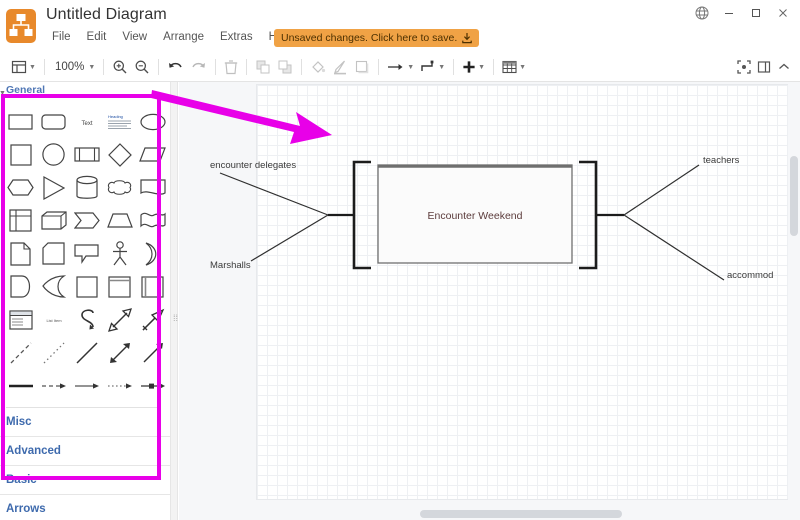  Describe the element at coordinates (89, 90) in the screenshot. I see `sidebar-section-general: ▼ General` at that location.